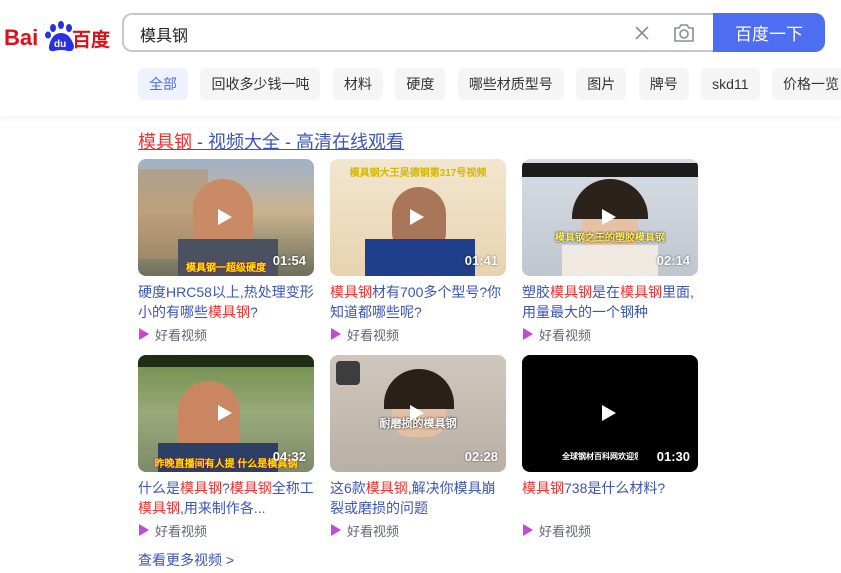 This screenshot has height=573, width=841. Describe the element at coordinates (684, 33) in the screenshot. I see `camera-icon` at that location.